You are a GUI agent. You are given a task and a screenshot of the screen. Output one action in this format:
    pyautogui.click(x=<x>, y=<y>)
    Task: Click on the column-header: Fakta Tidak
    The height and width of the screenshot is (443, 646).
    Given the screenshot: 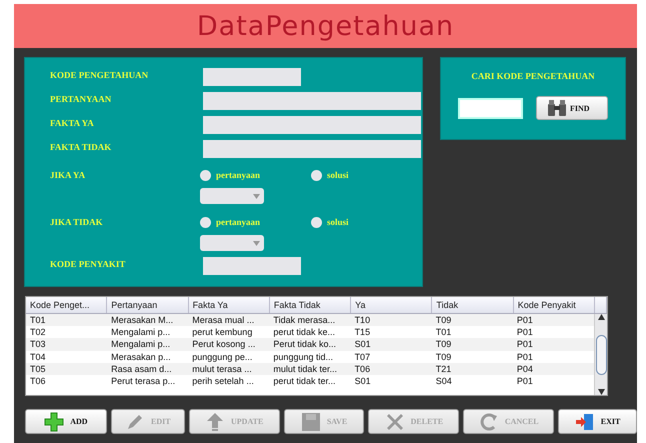 What is the action you would take?
    pyautogui.click(x=311, y=305)
    